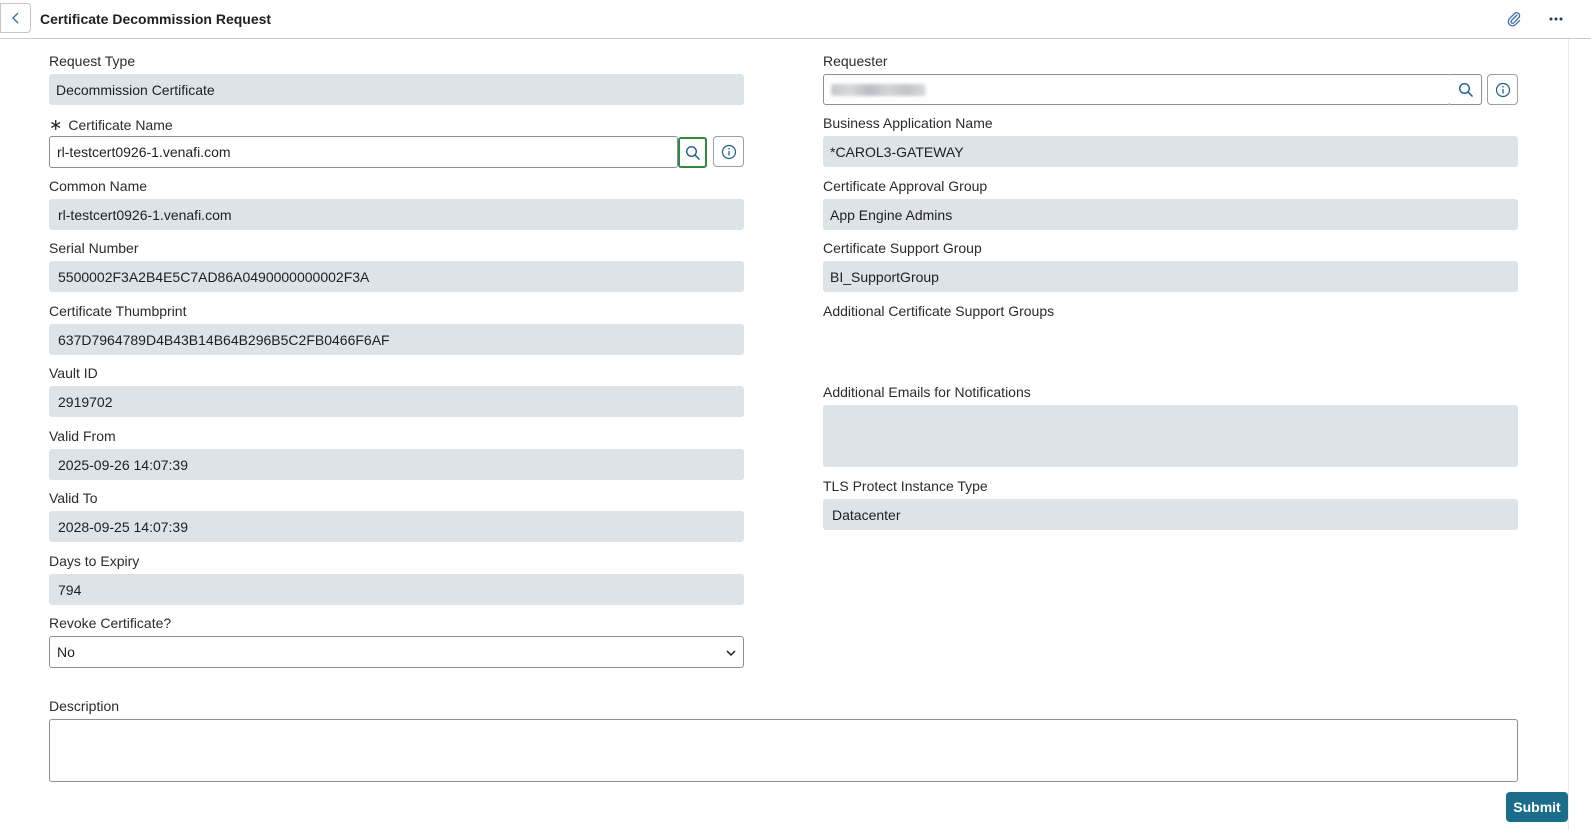 The height and width of the screenshot is (830, 1591). What do you see at coordinates (73, 373) in the screenshot?
I see `vault-id-label: Vault ID` at bounding box center [73, 373].